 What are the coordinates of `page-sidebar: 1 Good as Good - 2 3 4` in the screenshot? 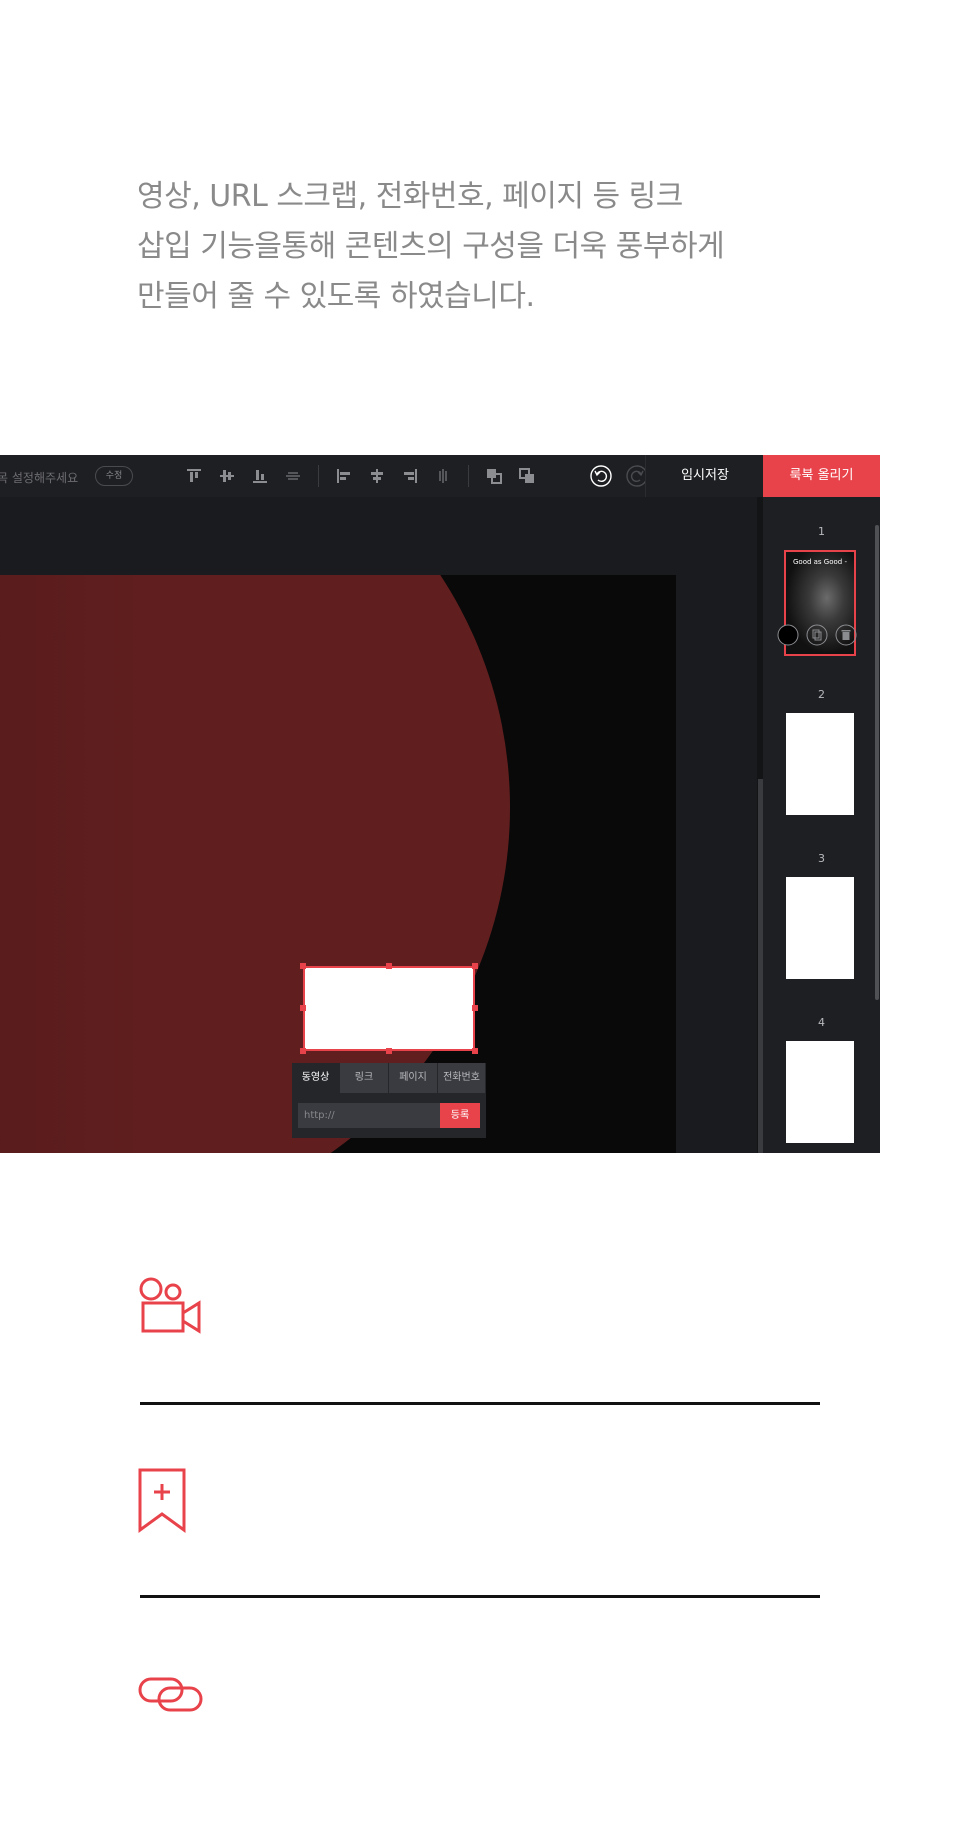 It's located at (821, 825).